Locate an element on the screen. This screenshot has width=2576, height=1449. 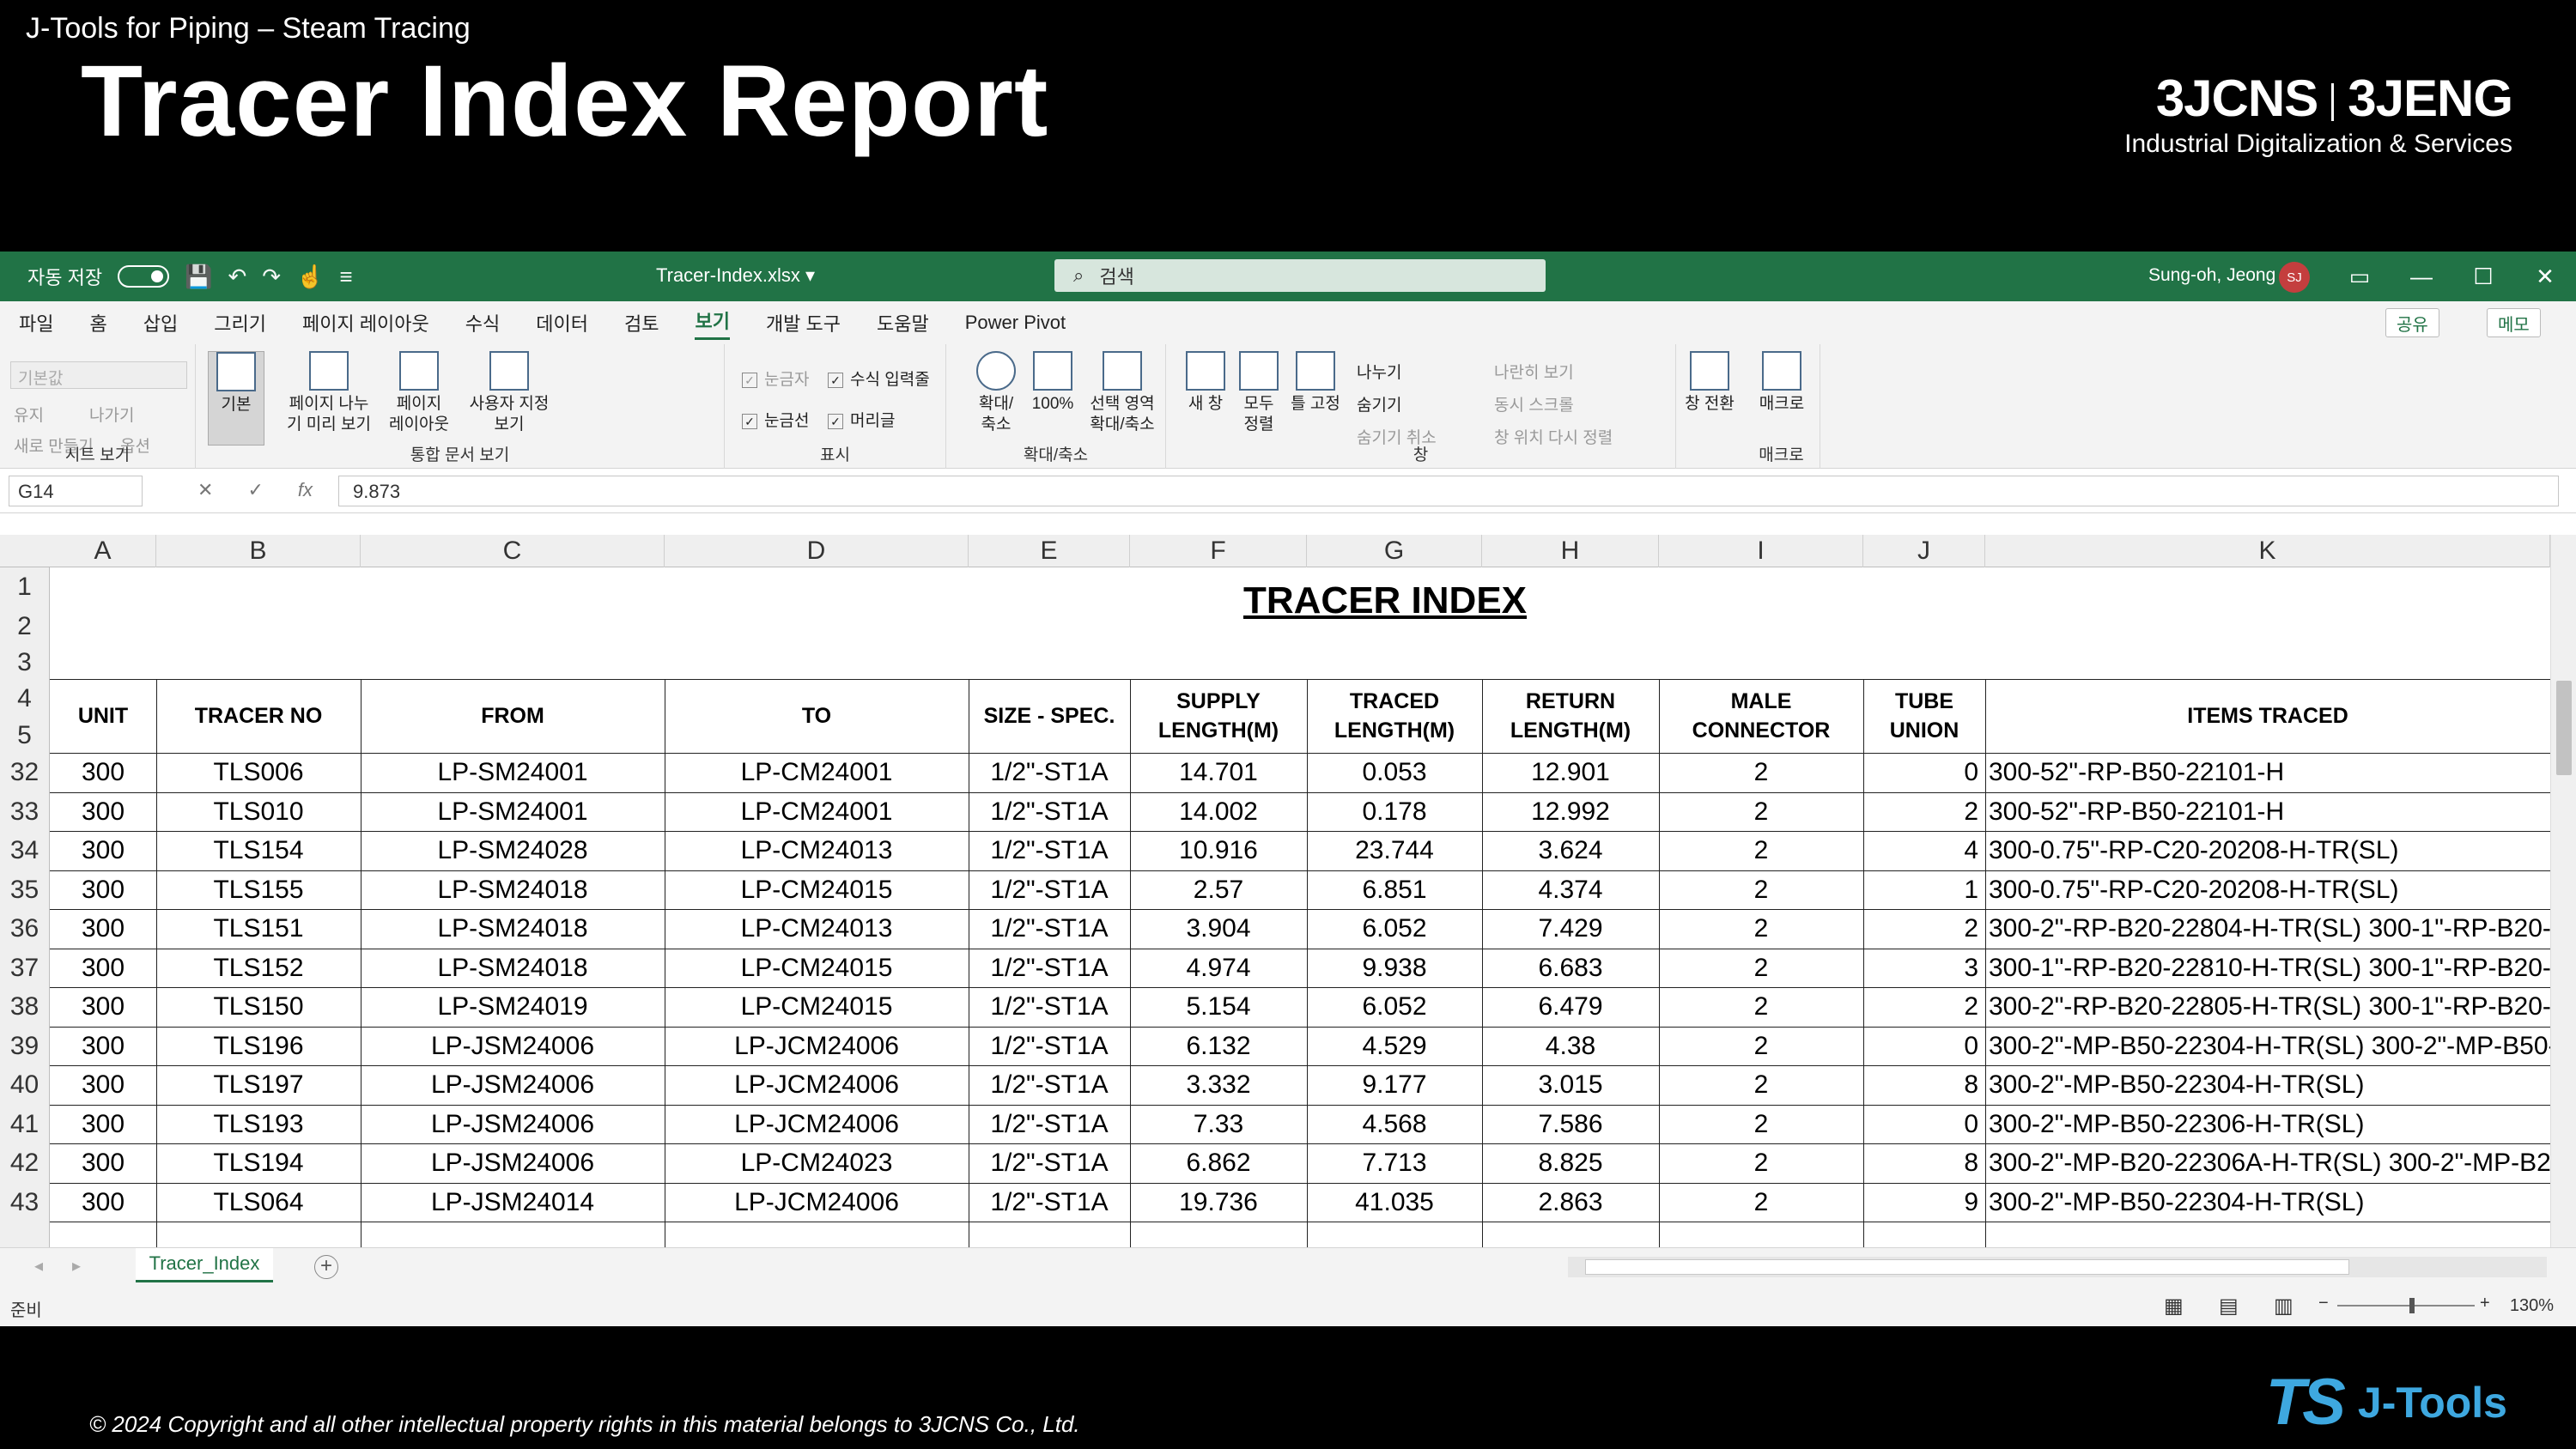
table-cell: 3.624 is located at coordinates (1570, 850).